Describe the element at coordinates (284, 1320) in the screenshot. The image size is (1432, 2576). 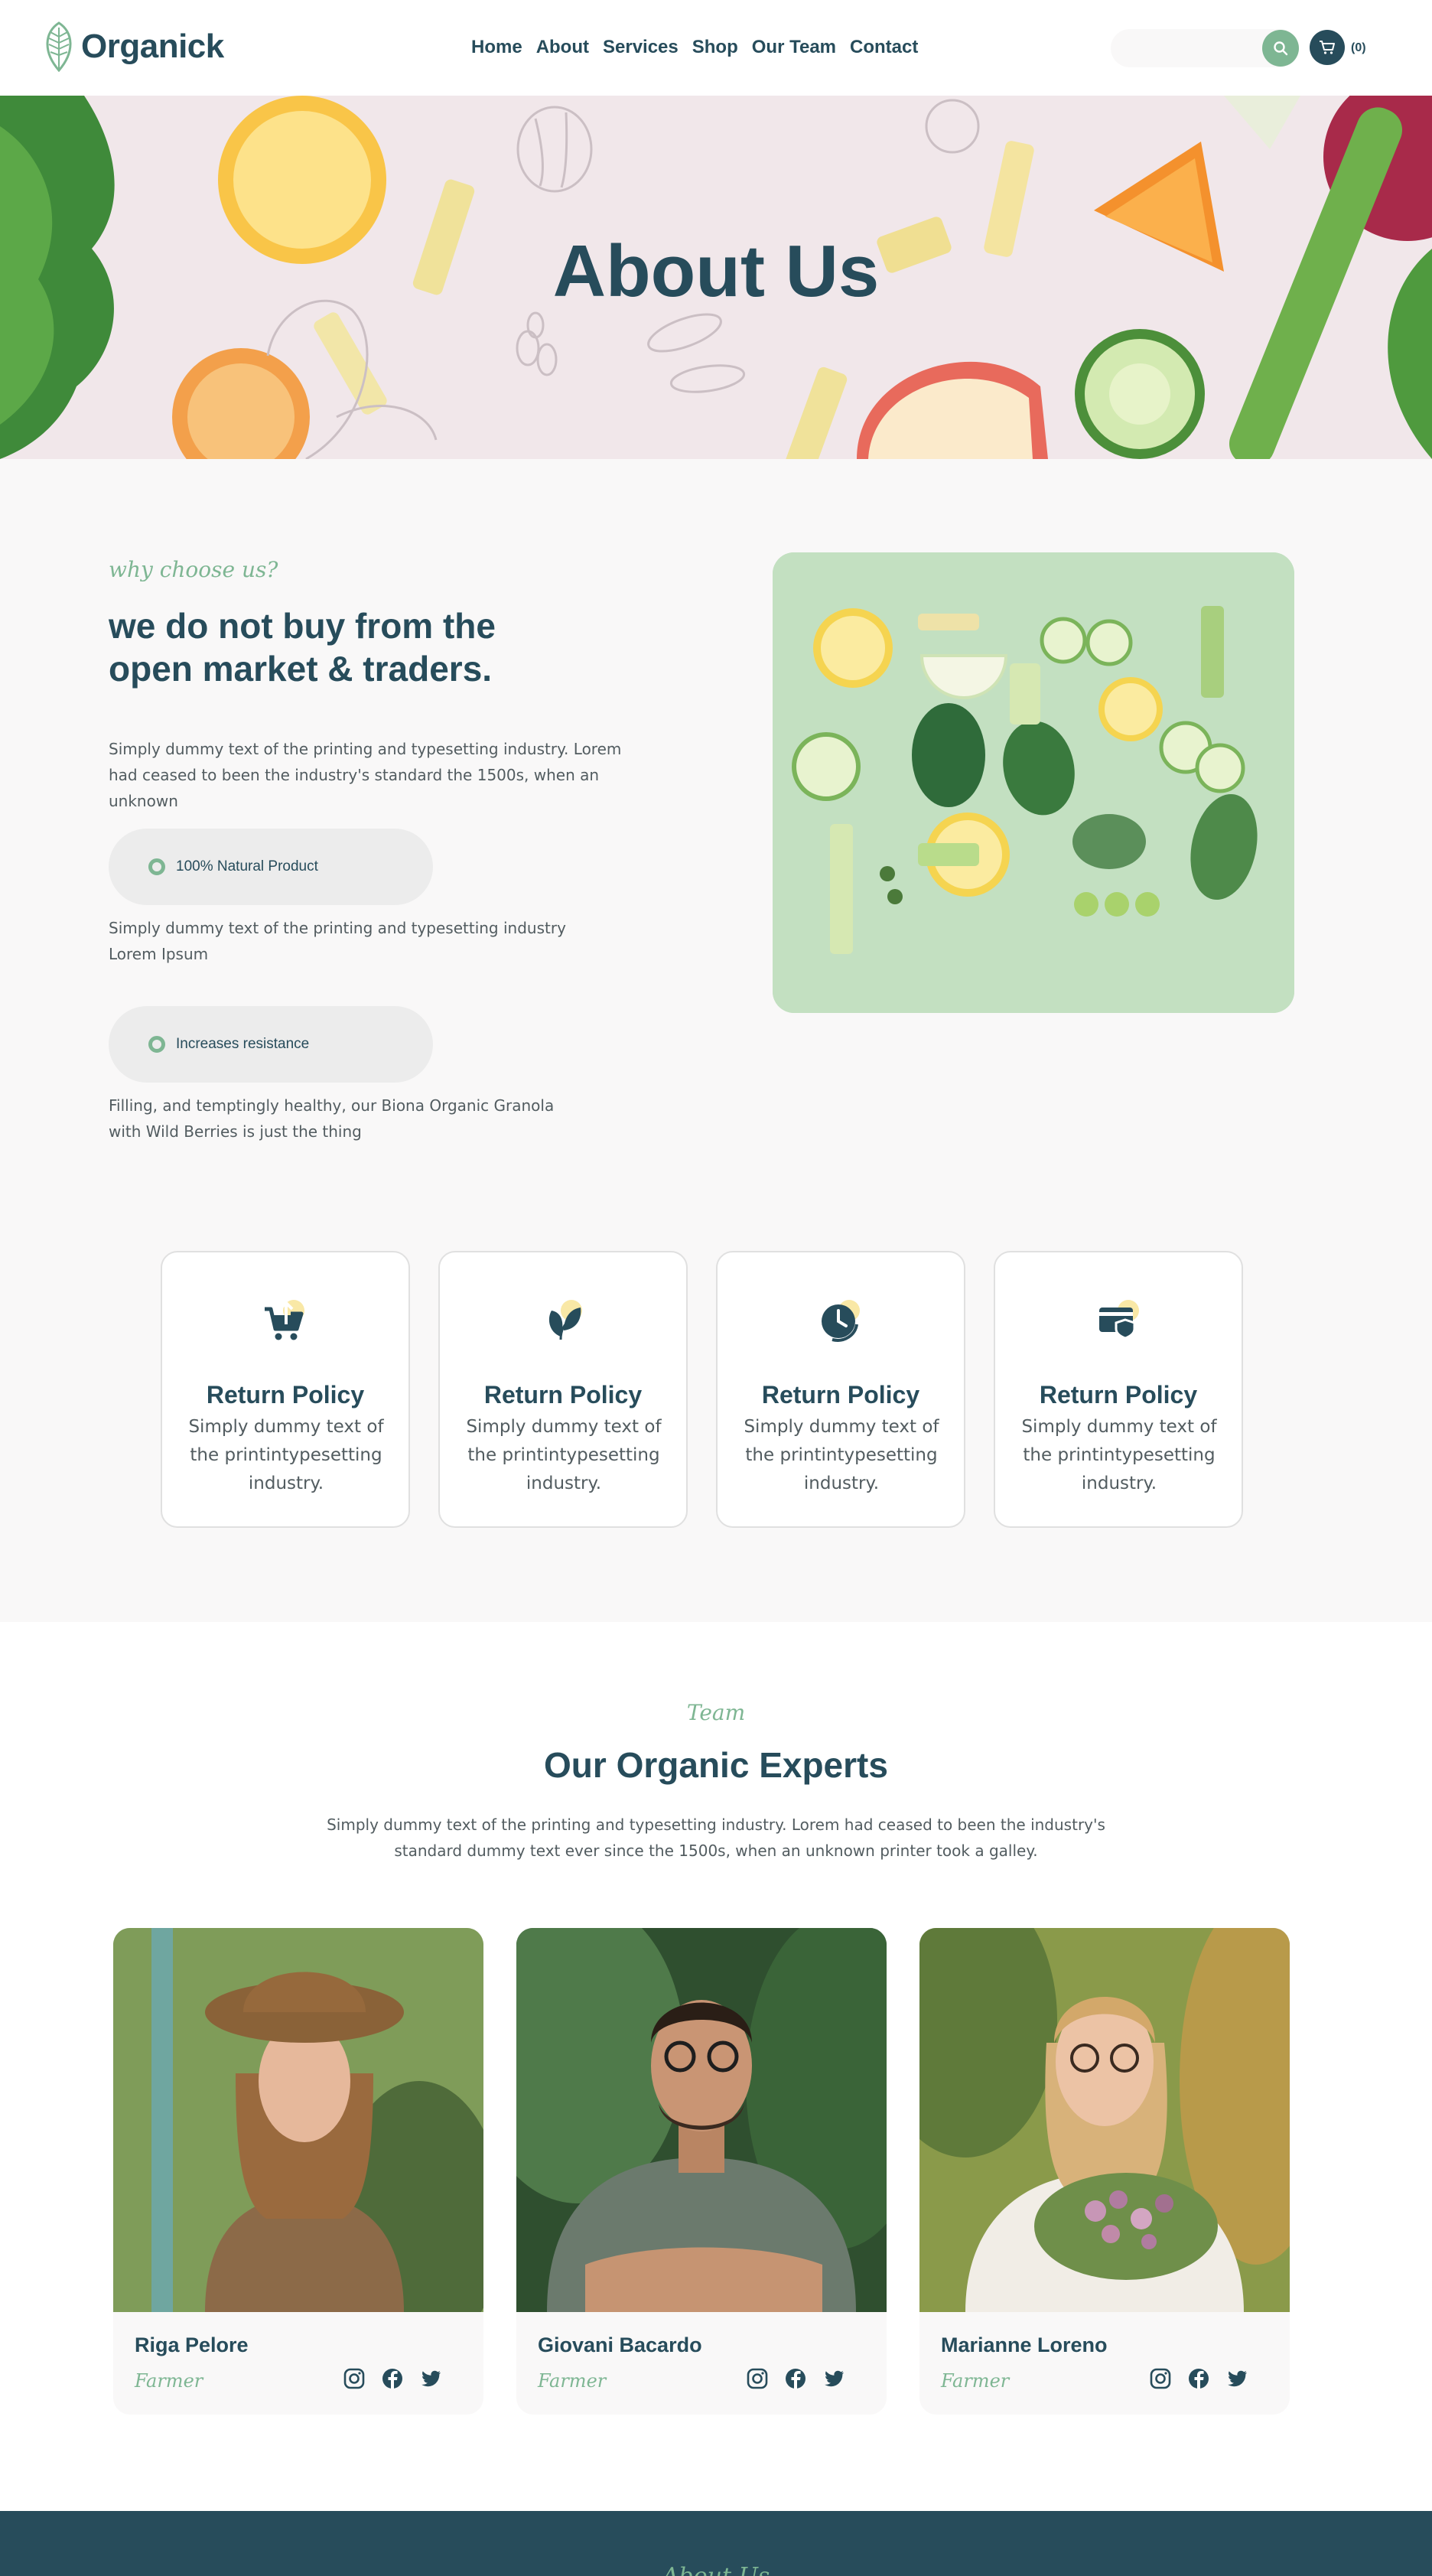
I see `cart-upload-icon` at that location.